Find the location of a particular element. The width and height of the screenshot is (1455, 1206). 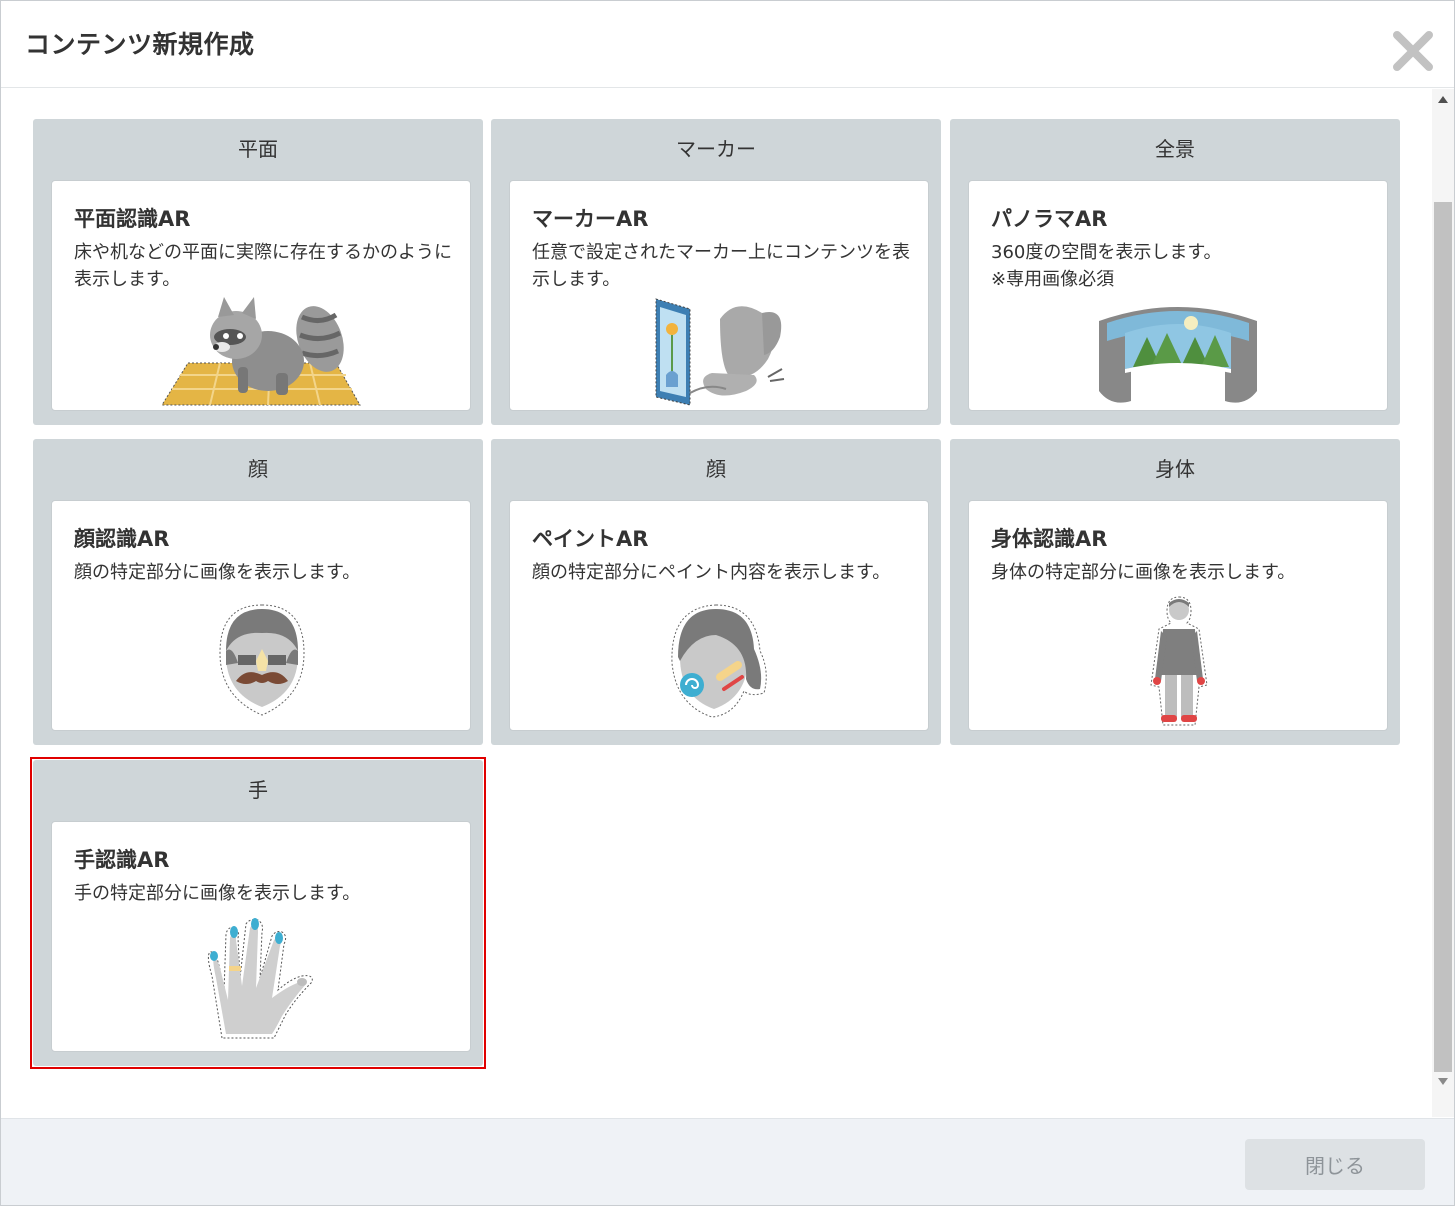

card-title: 平面認識AR is located at coordinates (132, 219).